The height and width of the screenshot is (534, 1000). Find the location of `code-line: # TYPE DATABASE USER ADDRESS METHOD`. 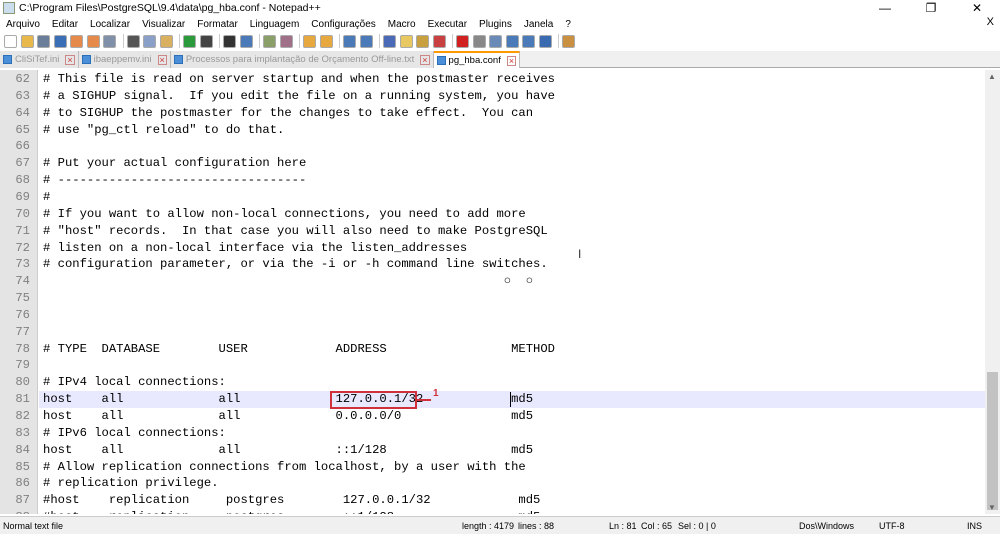

code-line: # TYPE DATABASE USER ADDRESS METHOD is located at coordinates (299, 349).